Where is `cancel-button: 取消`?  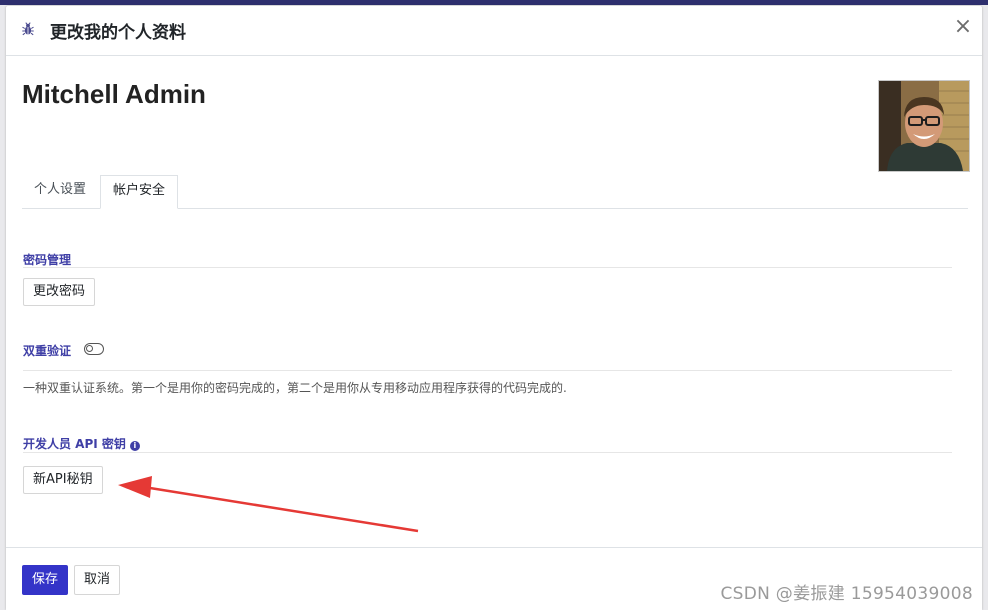
cancel-button: 取消 is located at coordinates (97, 580).